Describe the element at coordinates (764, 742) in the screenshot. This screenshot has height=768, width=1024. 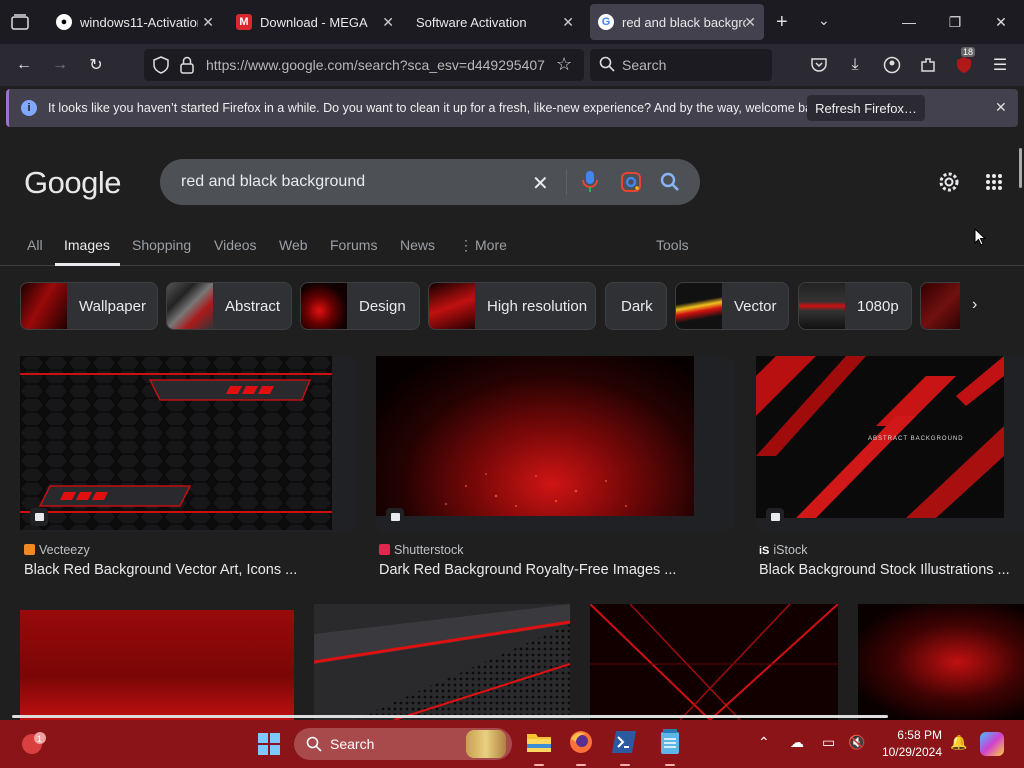
I see `show-hidden-icons-icon: ⌃` at that location.